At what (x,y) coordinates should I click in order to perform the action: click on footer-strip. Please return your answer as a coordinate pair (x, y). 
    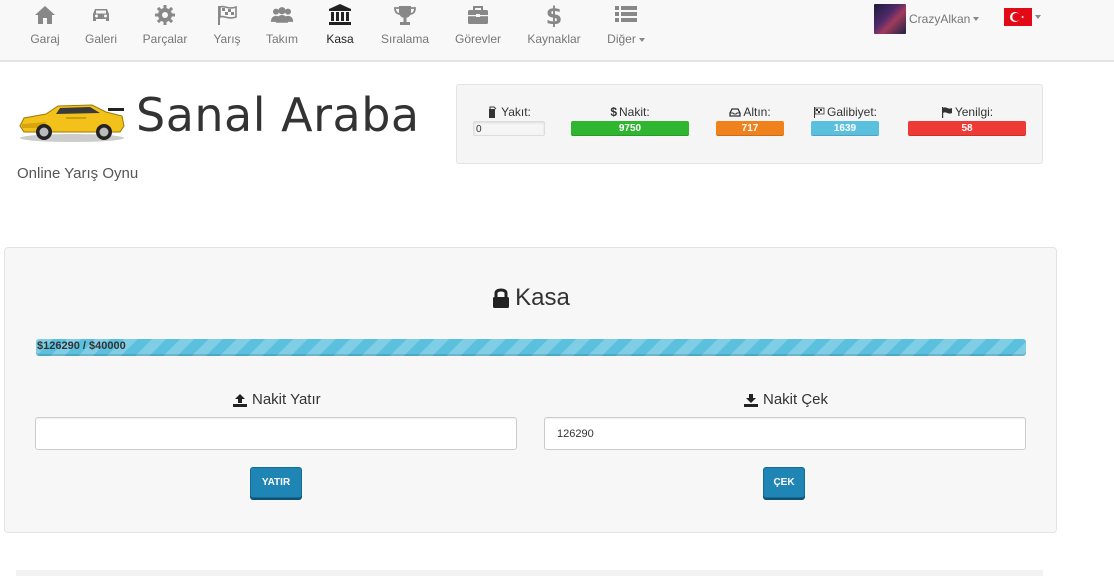
    Looking at the image, I should click on (529, 573).